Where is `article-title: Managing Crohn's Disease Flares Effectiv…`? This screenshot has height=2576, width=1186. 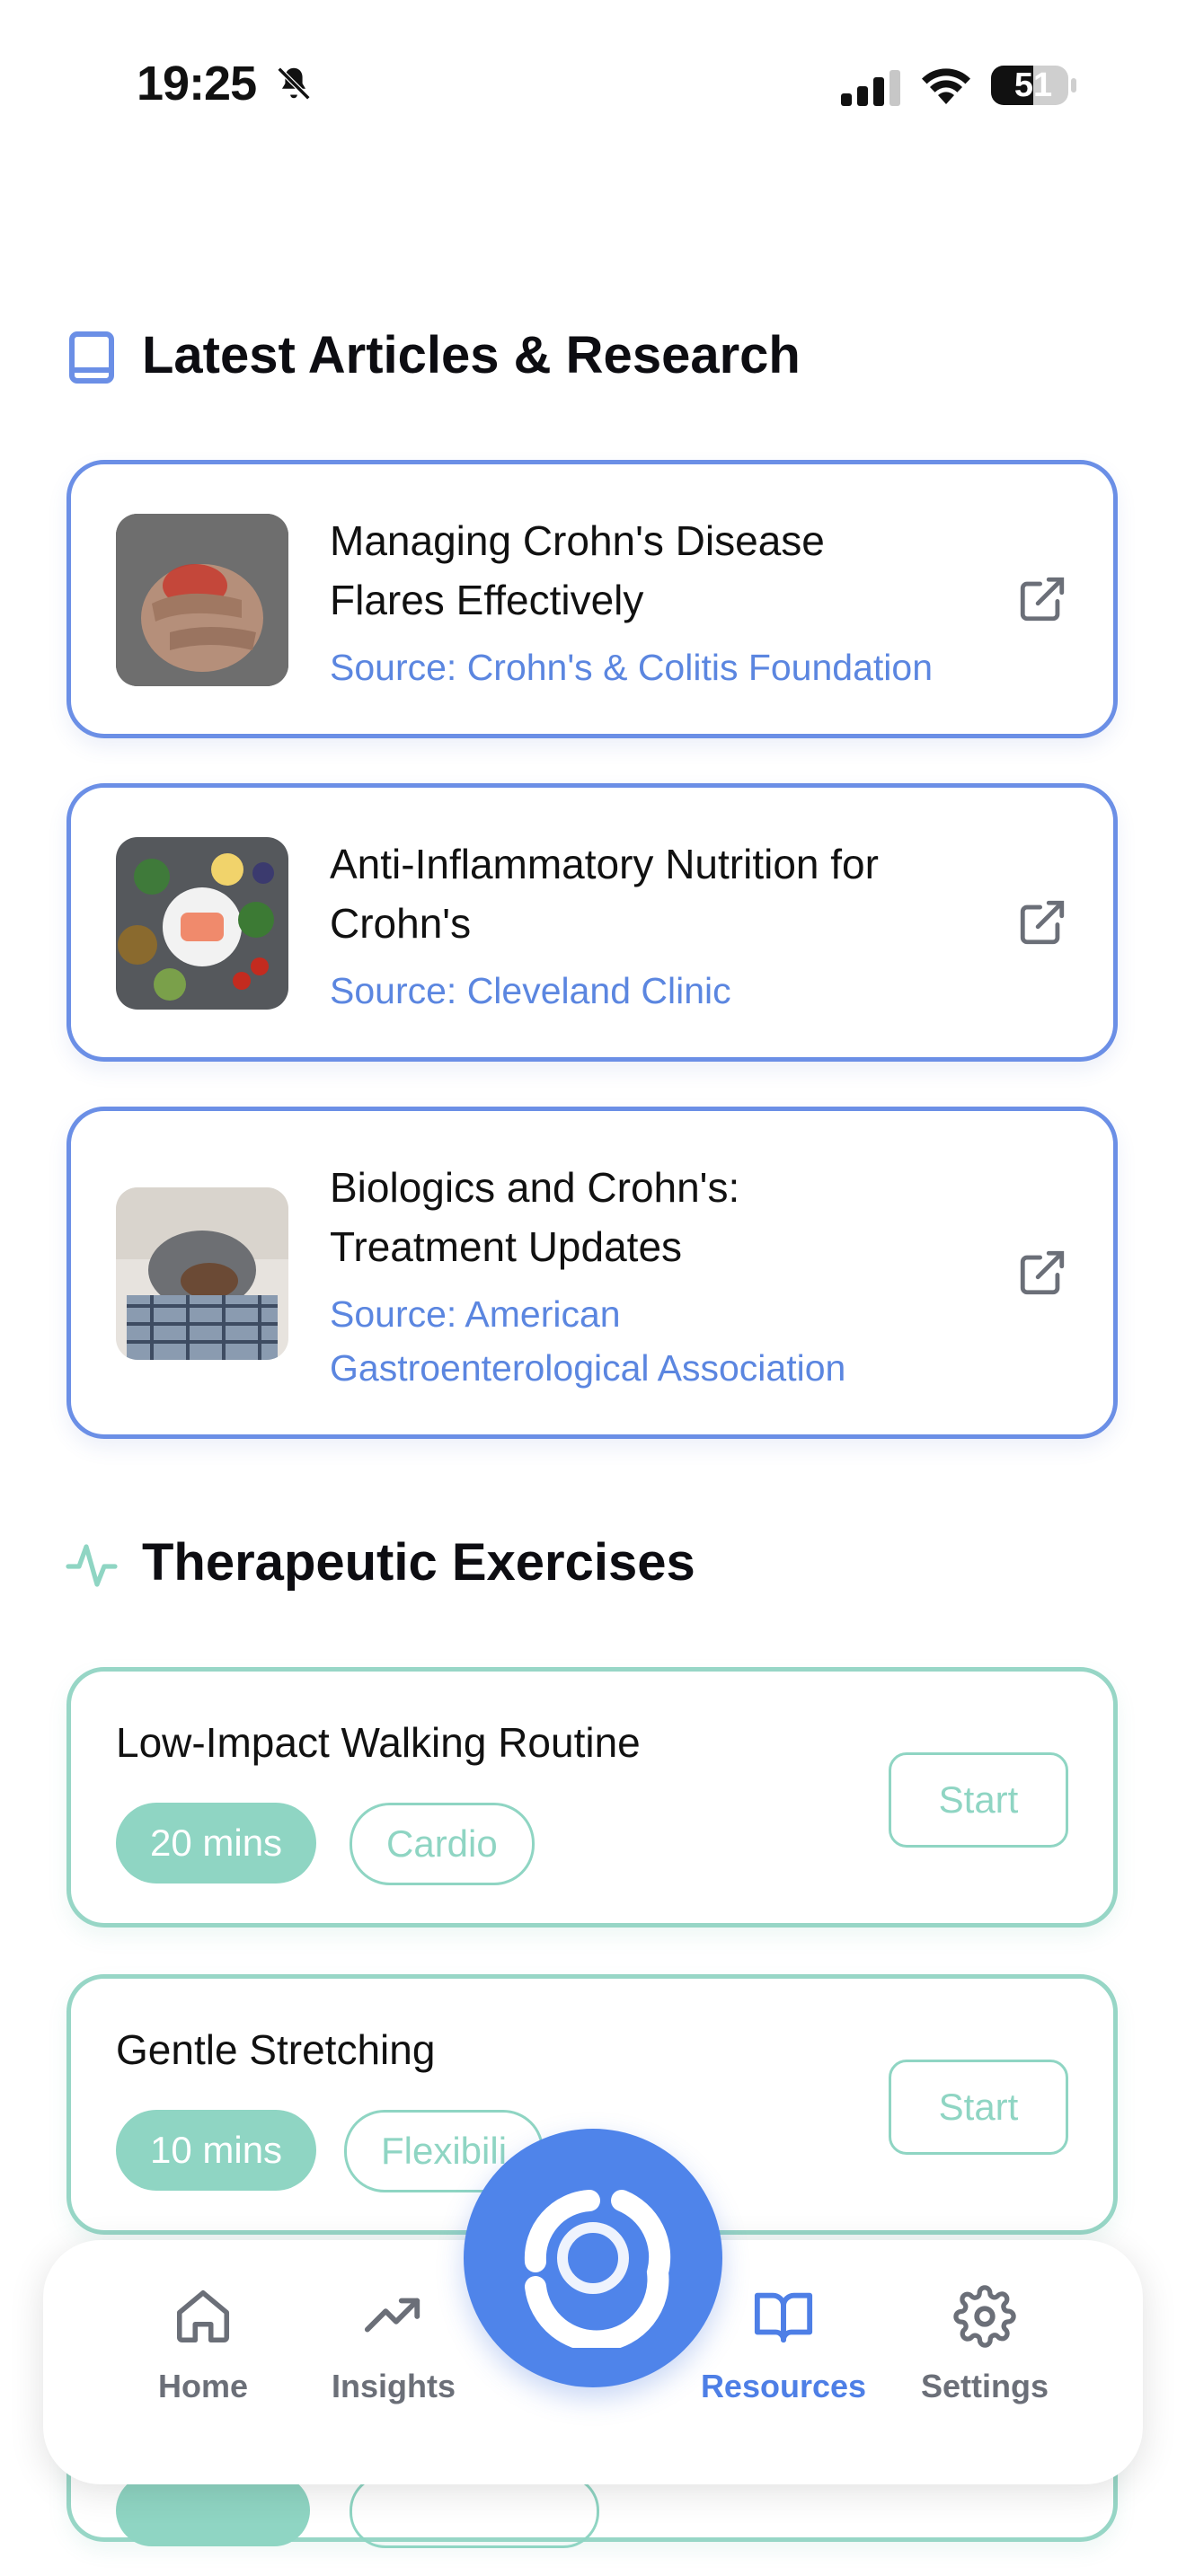
article-title: Managing Crohn's Disease Flares Effectiv… is located at coordinates (577, 570).